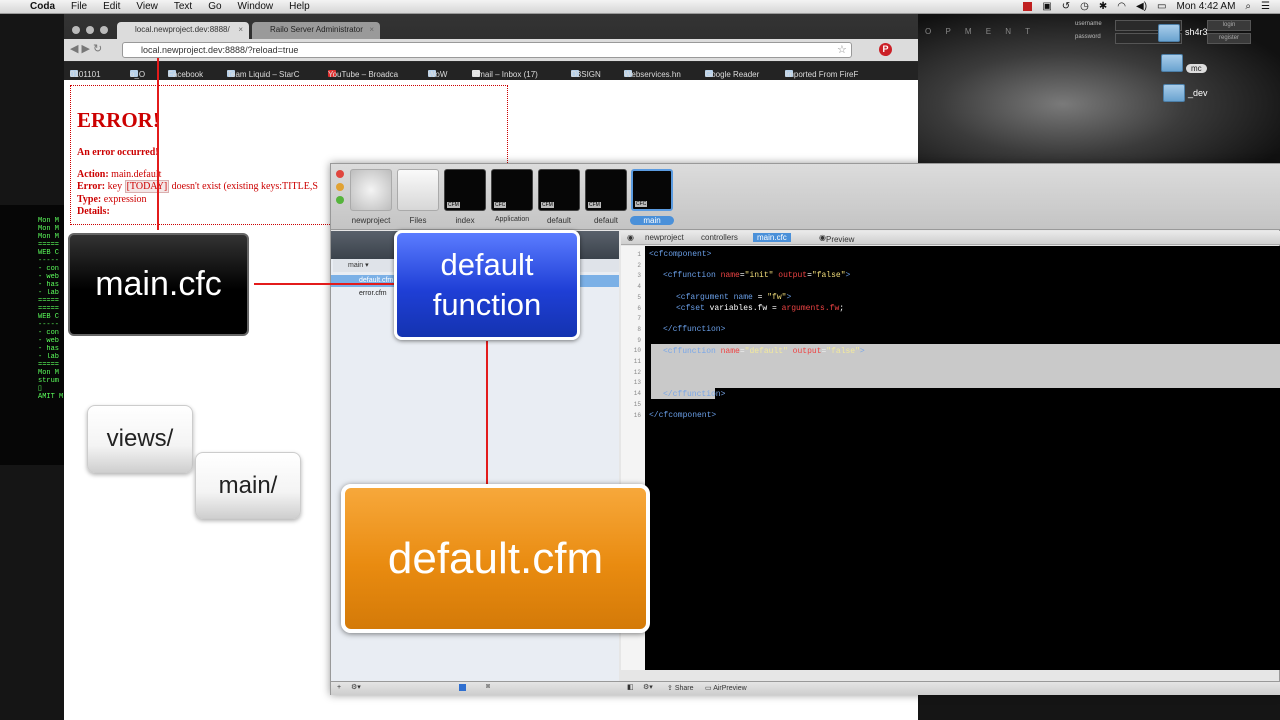 Image resolution: width=1280 pixels, height=720 pixels. What do you see at coordinates (512, 190) in the screenshot?
I see `tab-thumbnail-application: CFC` at bounding box center [512, 190].